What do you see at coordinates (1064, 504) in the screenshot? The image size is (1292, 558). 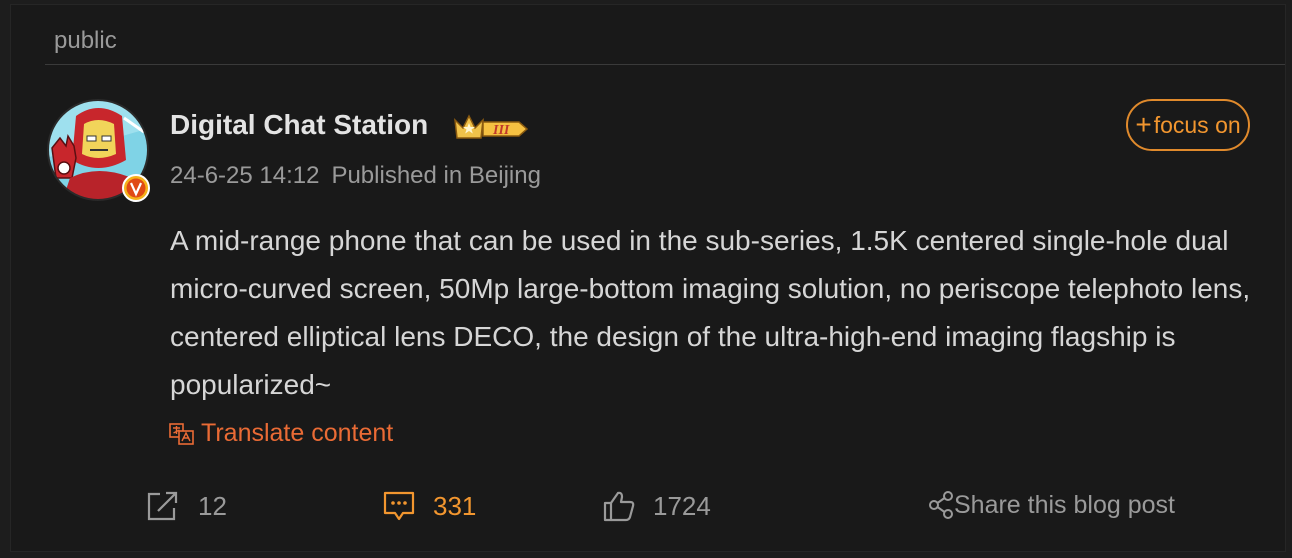 I see `share-post-label: Share this blog post` at bounding box center [1064, 504].